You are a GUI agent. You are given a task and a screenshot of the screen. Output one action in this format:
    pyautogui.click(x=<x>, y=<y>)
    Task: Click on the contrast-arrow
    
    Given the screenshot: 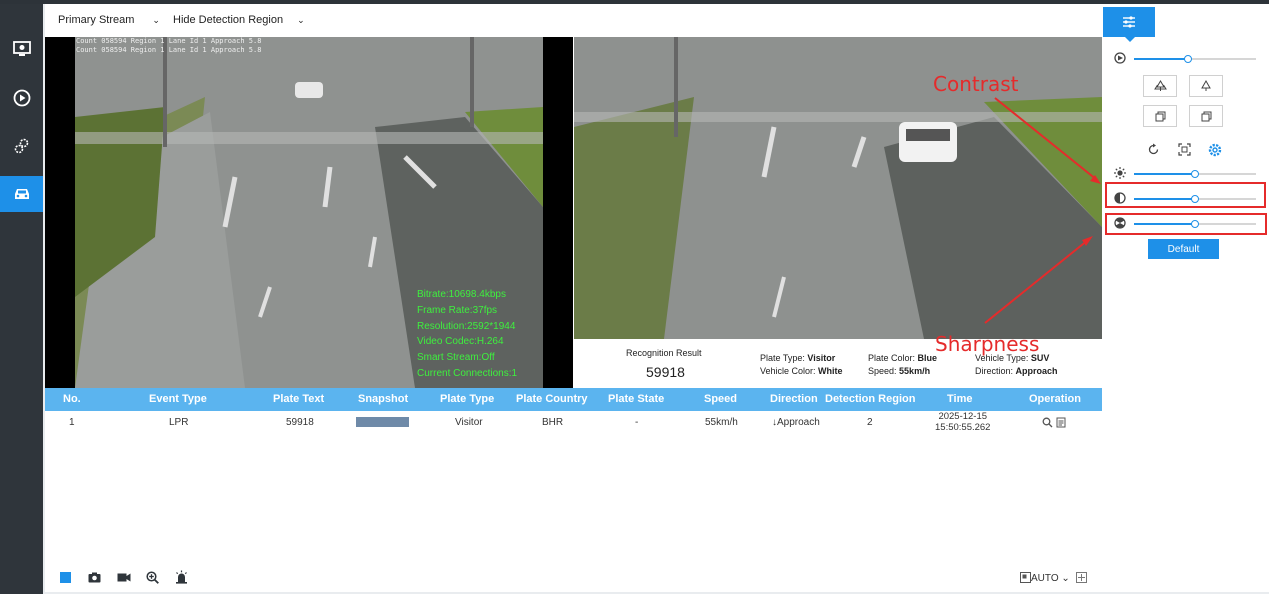 What is the action you would take?
    pyautogui.click(x=1046, y=139)
    